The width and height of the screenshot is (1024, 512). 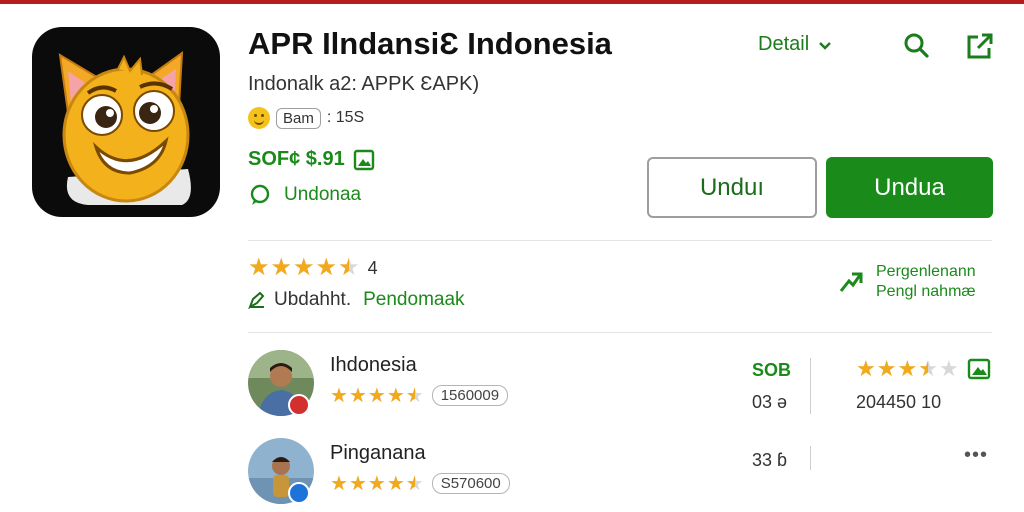 What do you see at coordinates (926, 271) in the screenshot?
I see `performance-line-1: Pergenlenann` at bounding box center [926, 271].